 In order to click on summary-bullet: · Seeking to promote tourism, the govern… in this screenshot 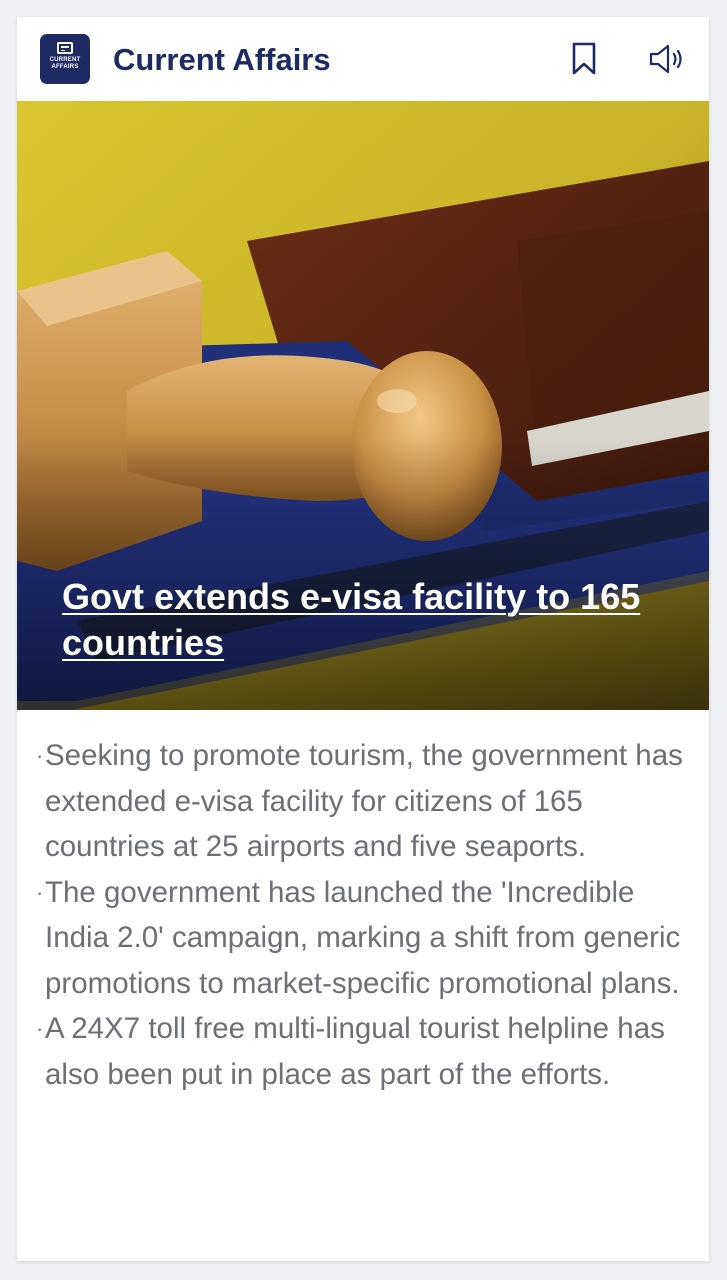, I will do `click(366, 801)`.